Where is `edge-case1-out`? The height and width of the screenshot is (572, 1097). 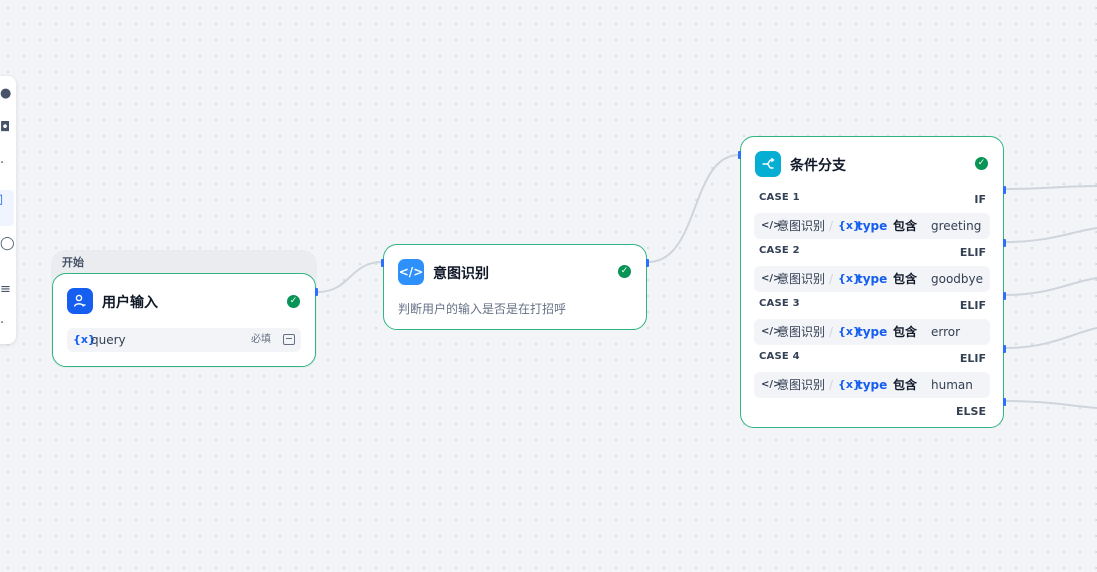
edge-case1-out is located at coordinates (1050, 187).